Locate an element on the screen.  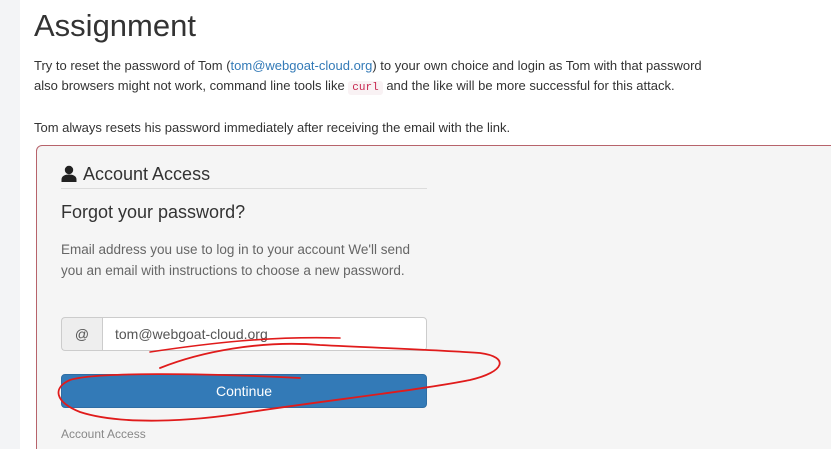
account-access-heading: Account Access is located at coordinates (244, 176).